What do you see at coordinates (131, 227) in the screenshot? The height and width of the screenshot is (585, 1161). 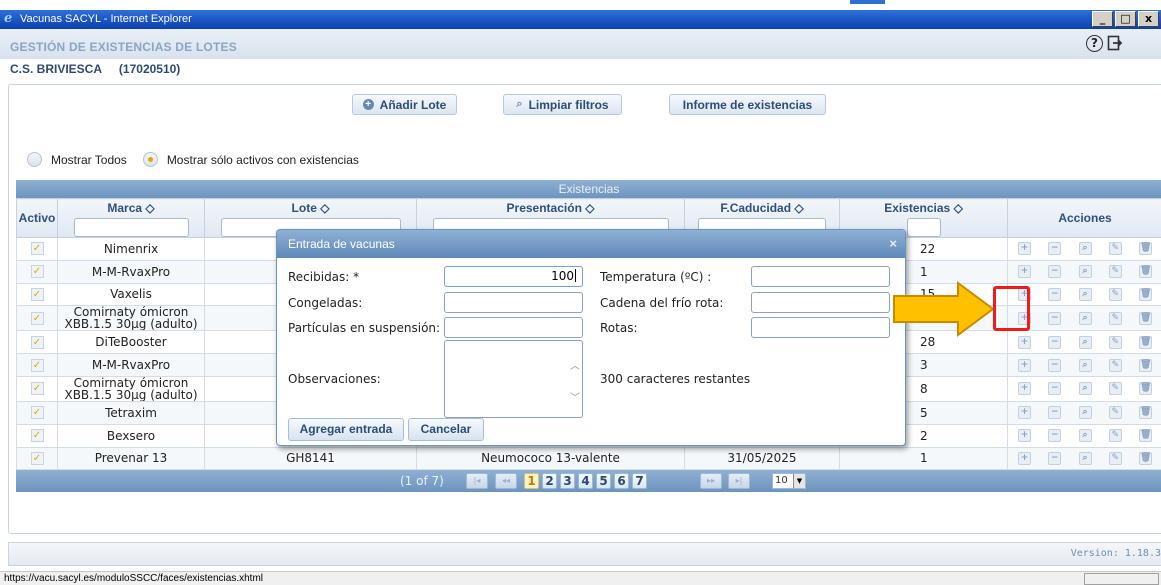 I see `marca-filter-input` at bounding box center [131, 227].